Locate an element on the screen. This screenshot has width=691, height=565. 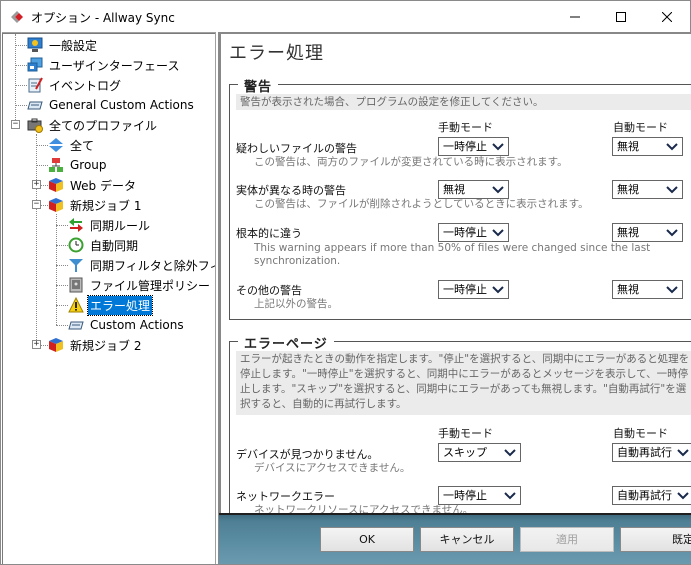
close-button is located at coordinates (667, 16).